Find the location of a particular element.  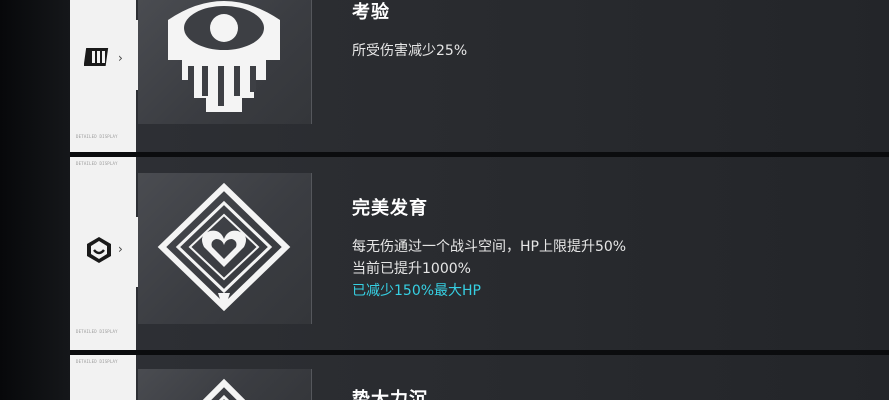

card-desc-line-2: 当前已提升1000% is located at coordinates (411, 269).